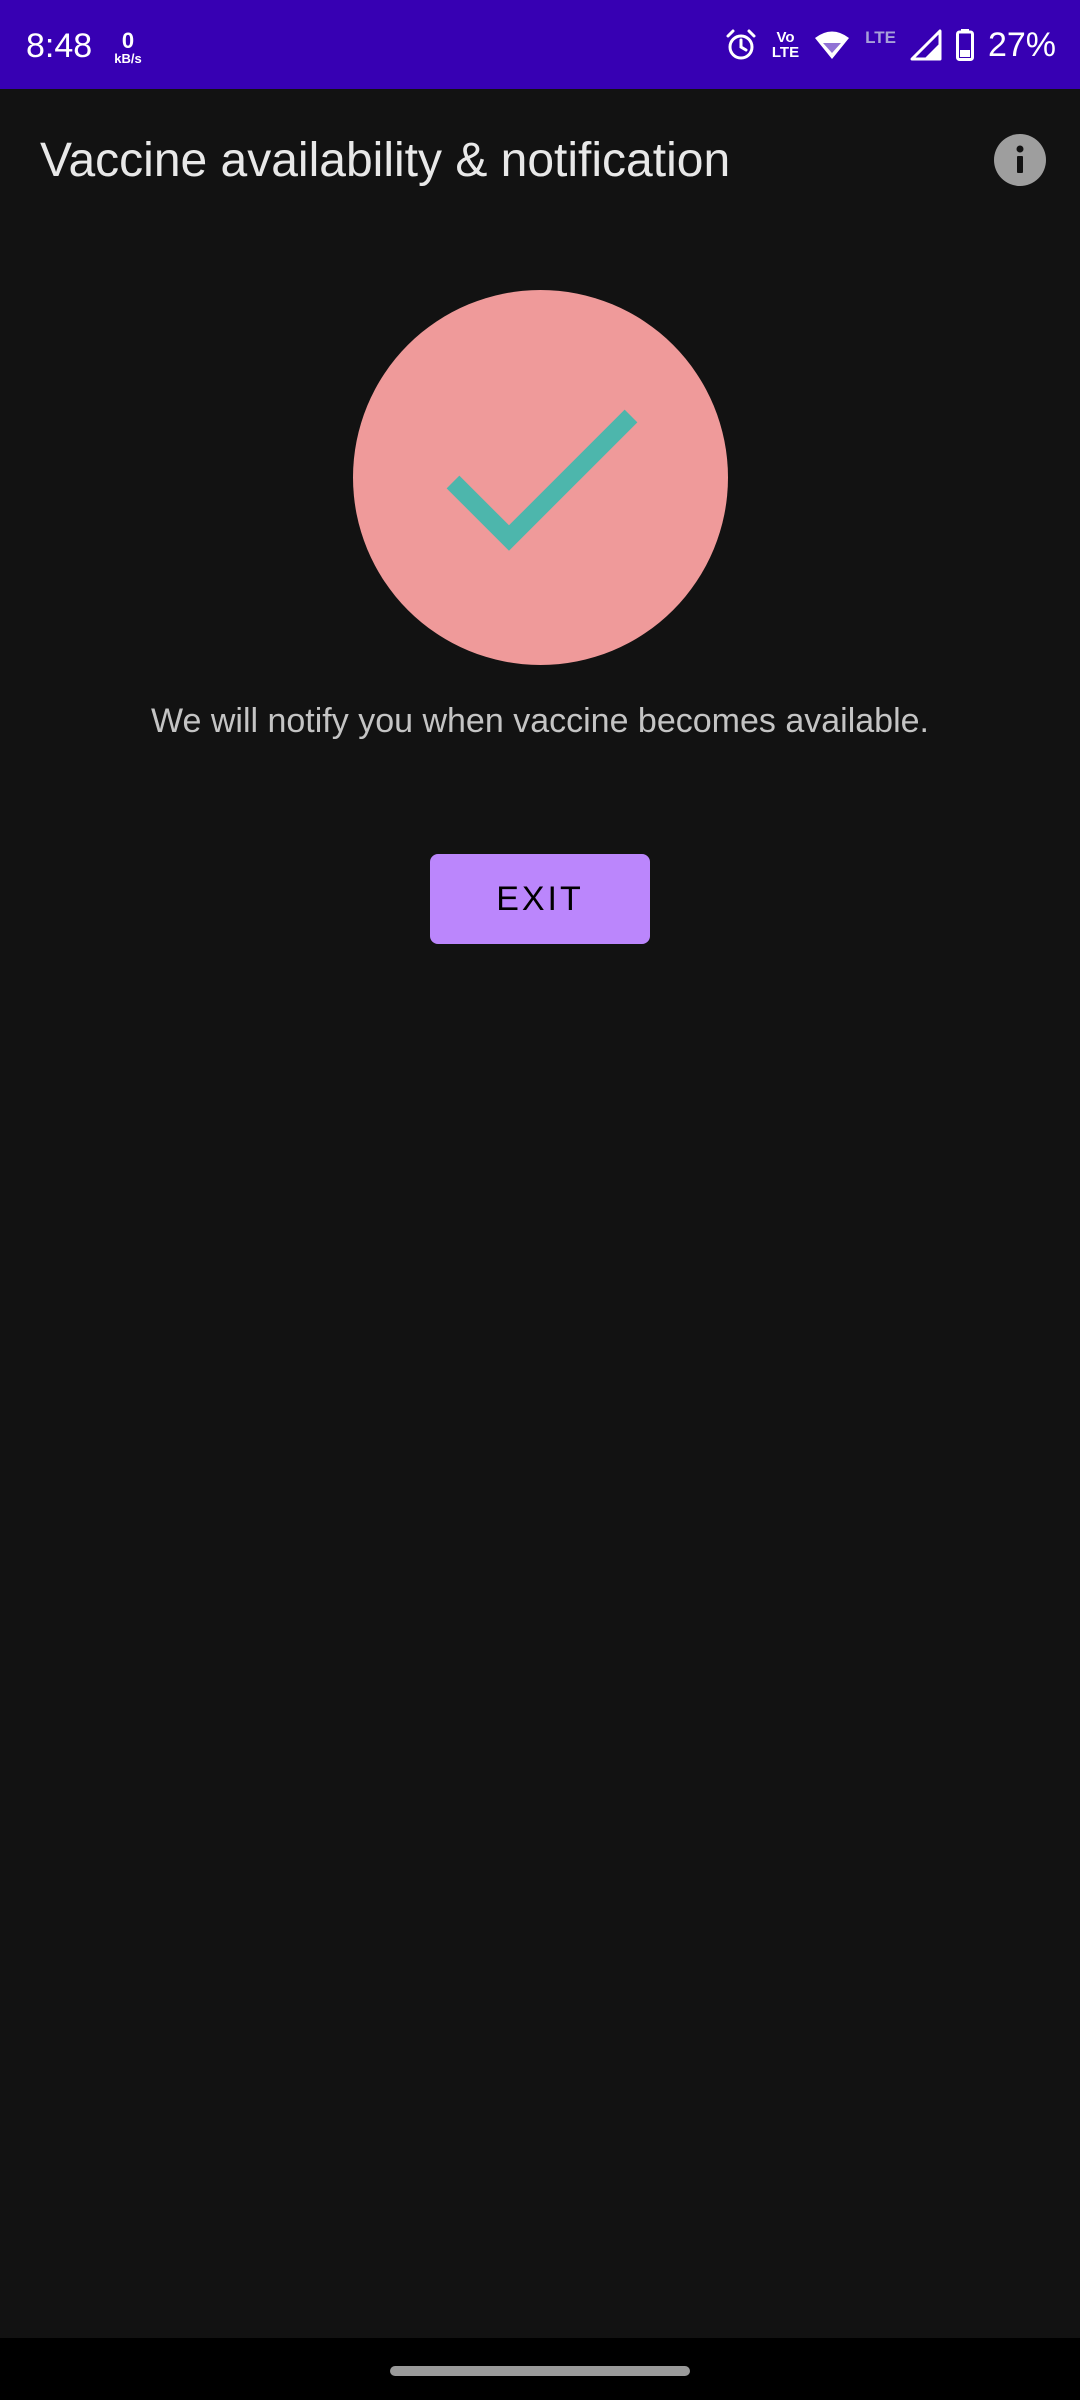 The width and height of the screenshot is (1080, 2400). Describe the element at coordinates (741, 44) in the screenshot. I see `alarm-icon` at that location.